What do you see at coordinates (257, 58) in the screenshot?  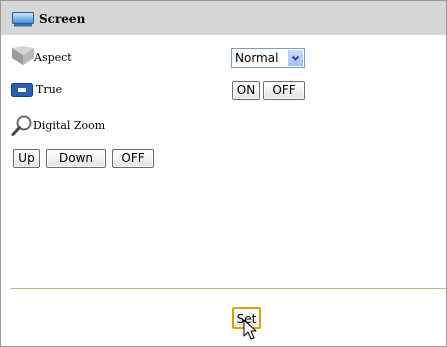 I see `aspect-select-value: Normal` at bounding box center [257, 58].